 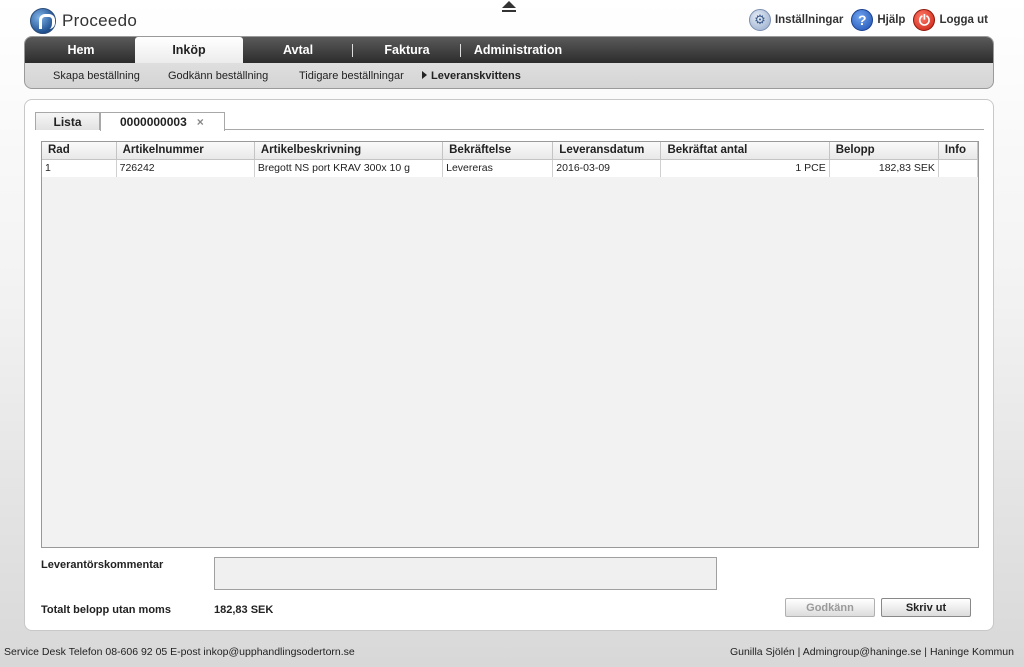 I want to click on col-leveransdatum: Leveransdatum, so click(x=607, y=151).